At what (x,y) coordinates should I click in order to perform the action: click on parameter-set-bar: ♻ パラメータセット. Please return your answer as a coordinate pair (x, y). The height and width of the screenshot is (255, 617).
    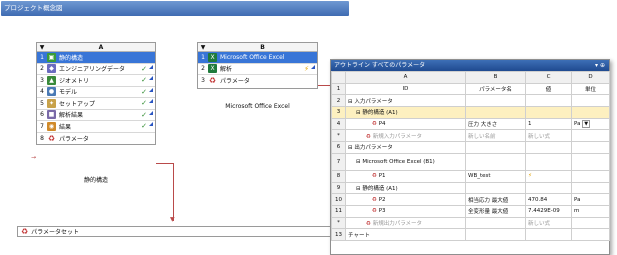
    Looking at the image, I should click on (177, 231).